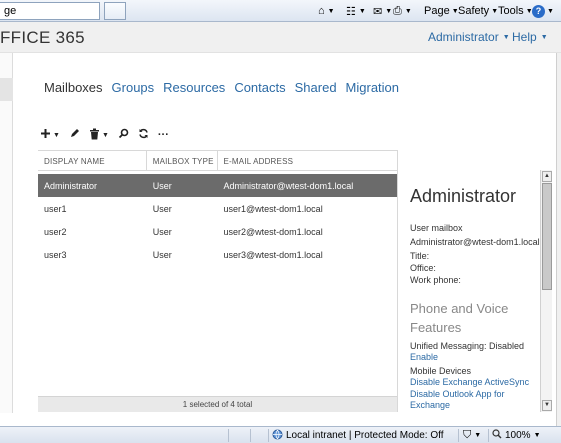 The height and width of the screenshot is (443, 561). I want to click on more-button: ···, so click(163, 135).